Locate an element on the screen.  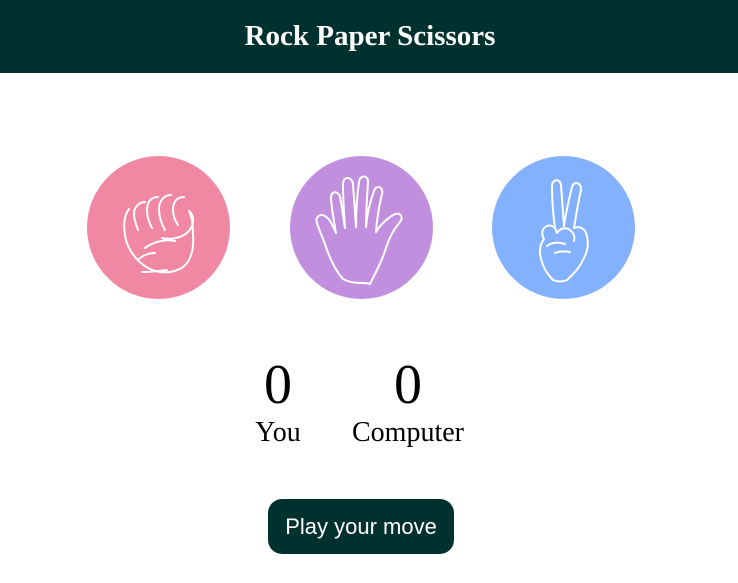
rock-choice-button is located at coordinates (158, 227).